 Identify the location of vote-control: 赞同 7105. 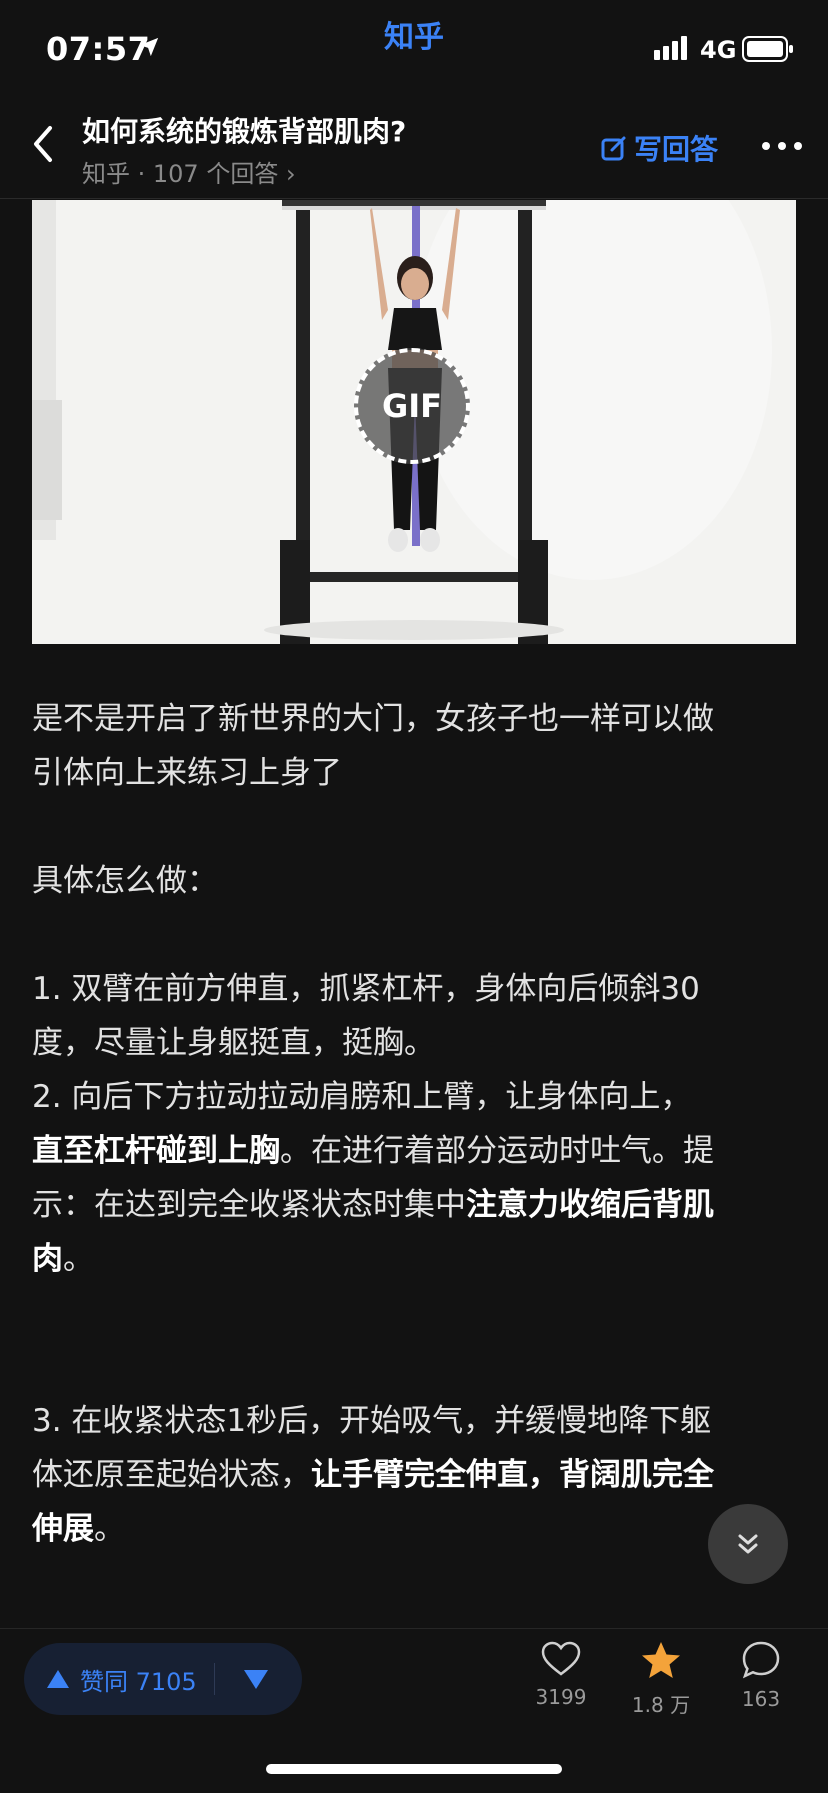
(163, 1679).